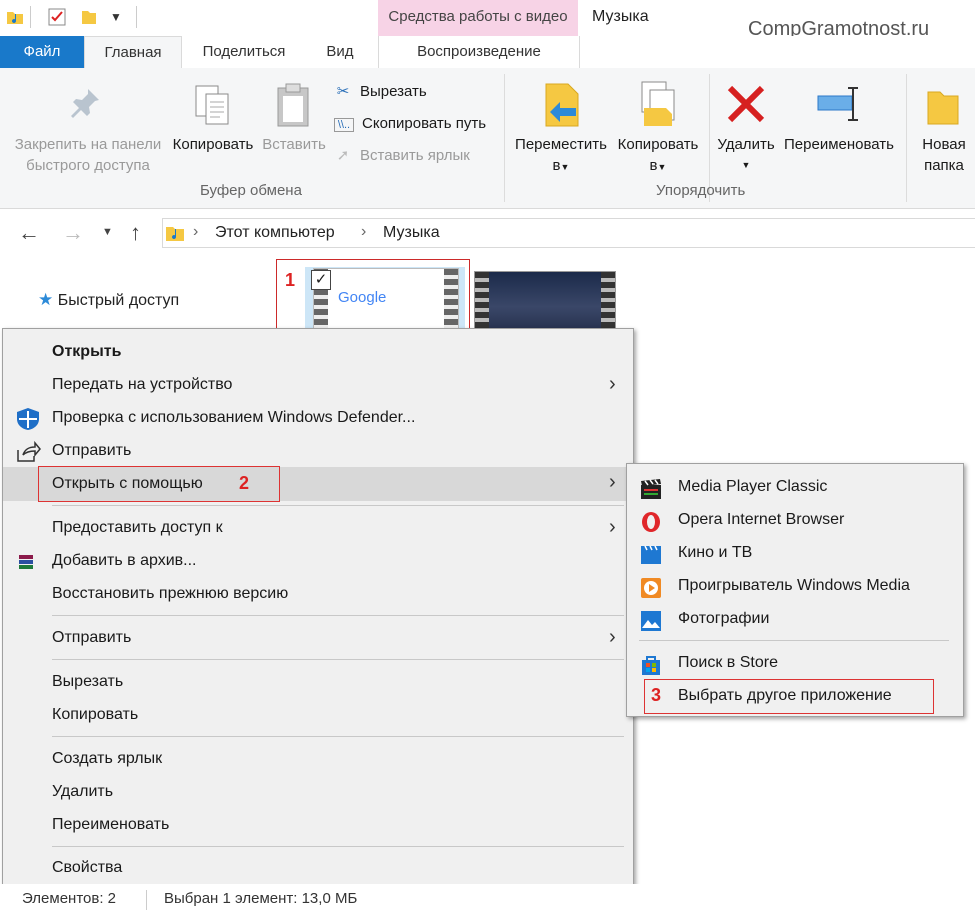 This screenshot has height=917, width=975. I want to click on tab-view: Вид, so click(340, 52).